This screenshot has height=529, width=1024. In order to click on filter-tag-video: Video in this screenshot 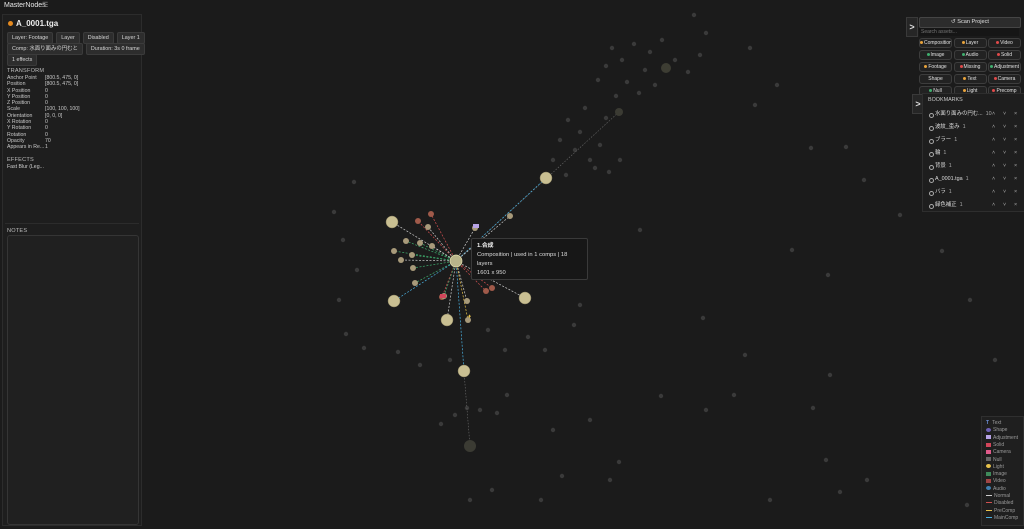, I will do `click(1004, 43)`.